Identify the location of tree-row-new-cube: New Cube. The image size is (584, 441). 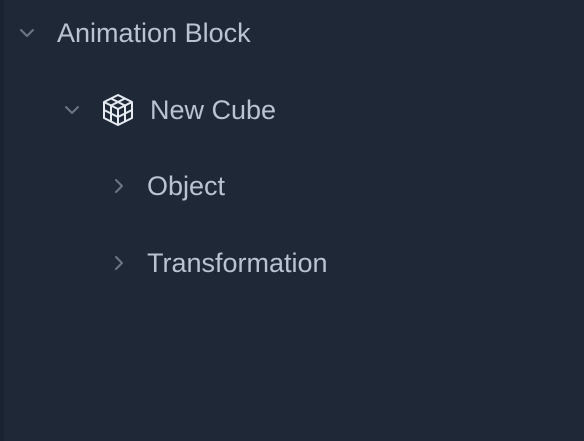
(169, 110).